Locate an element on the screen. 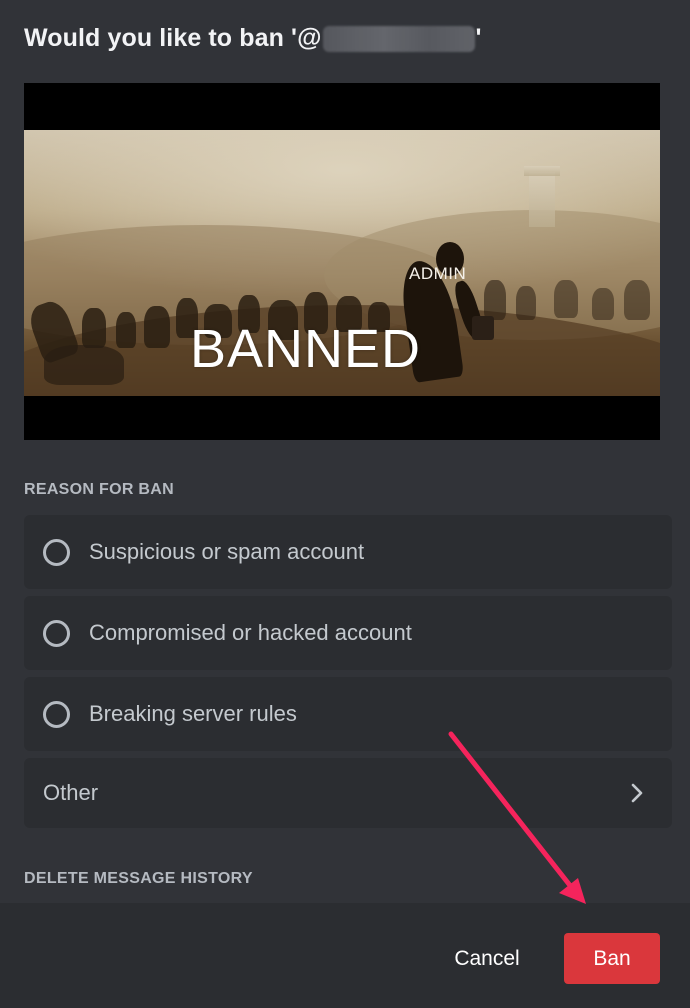 The width and height of the screenshot is (690, 1008). reason-option-spam: Suspicious or spam account is located at coordinates (348, 552).